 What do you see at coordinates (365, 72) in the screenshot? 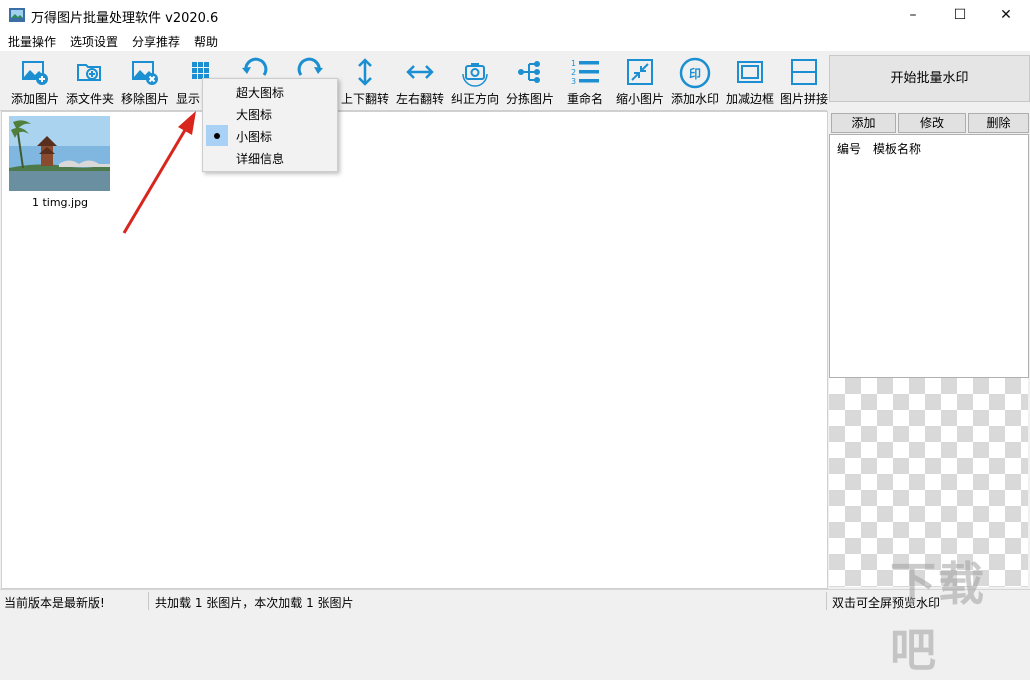
I see `flip-vertical-icon` at bounding box center [365, 72].